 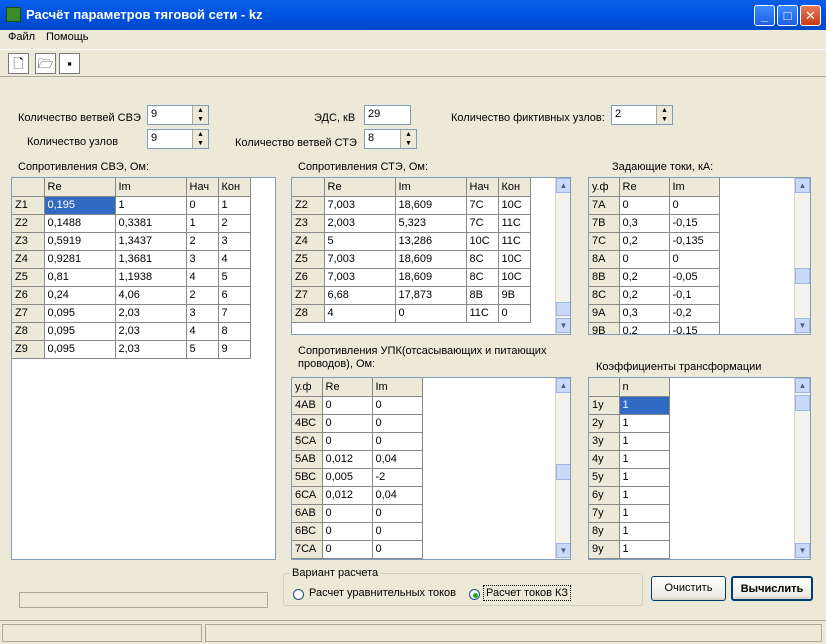 I want to click on table-row: Z5 0,81 1,1938 4 5, so click(x=131, y=277).